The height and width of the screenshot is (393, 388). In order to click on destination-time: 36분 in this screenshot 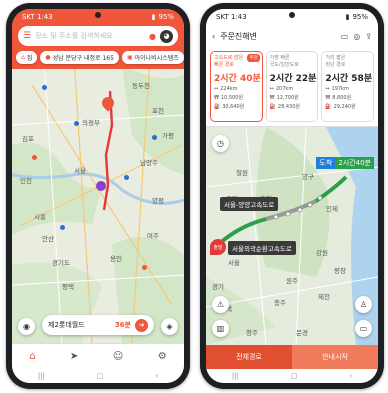, I will do `click(122, 325)`.